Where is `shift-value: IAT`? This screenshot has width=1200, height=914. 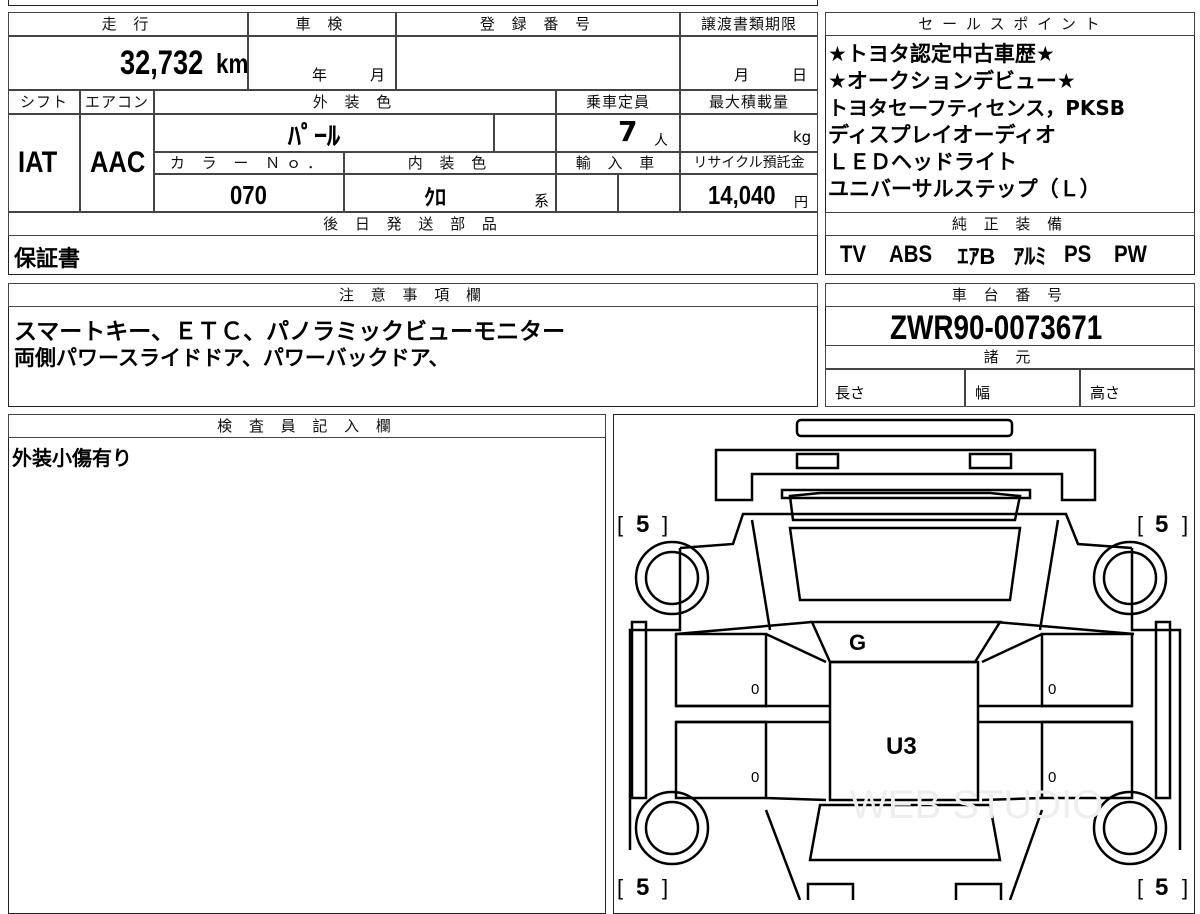 shift-value: IAT is located at coordinates (38, 162).